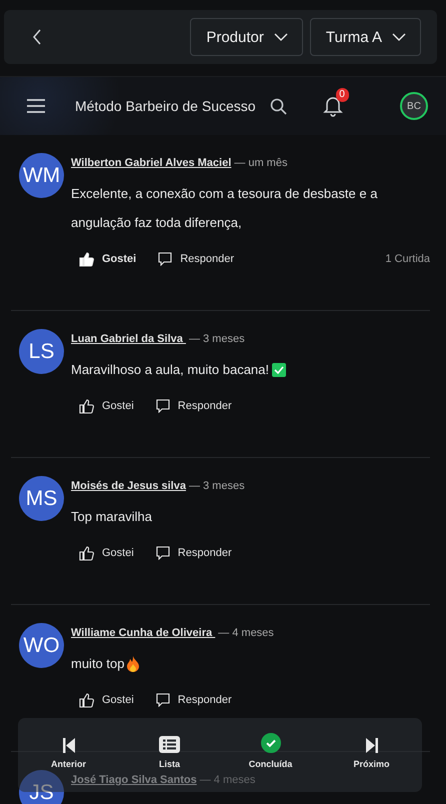 This screenshot has height=804, width=446. I want to click on back-icon, so click(37, 37).